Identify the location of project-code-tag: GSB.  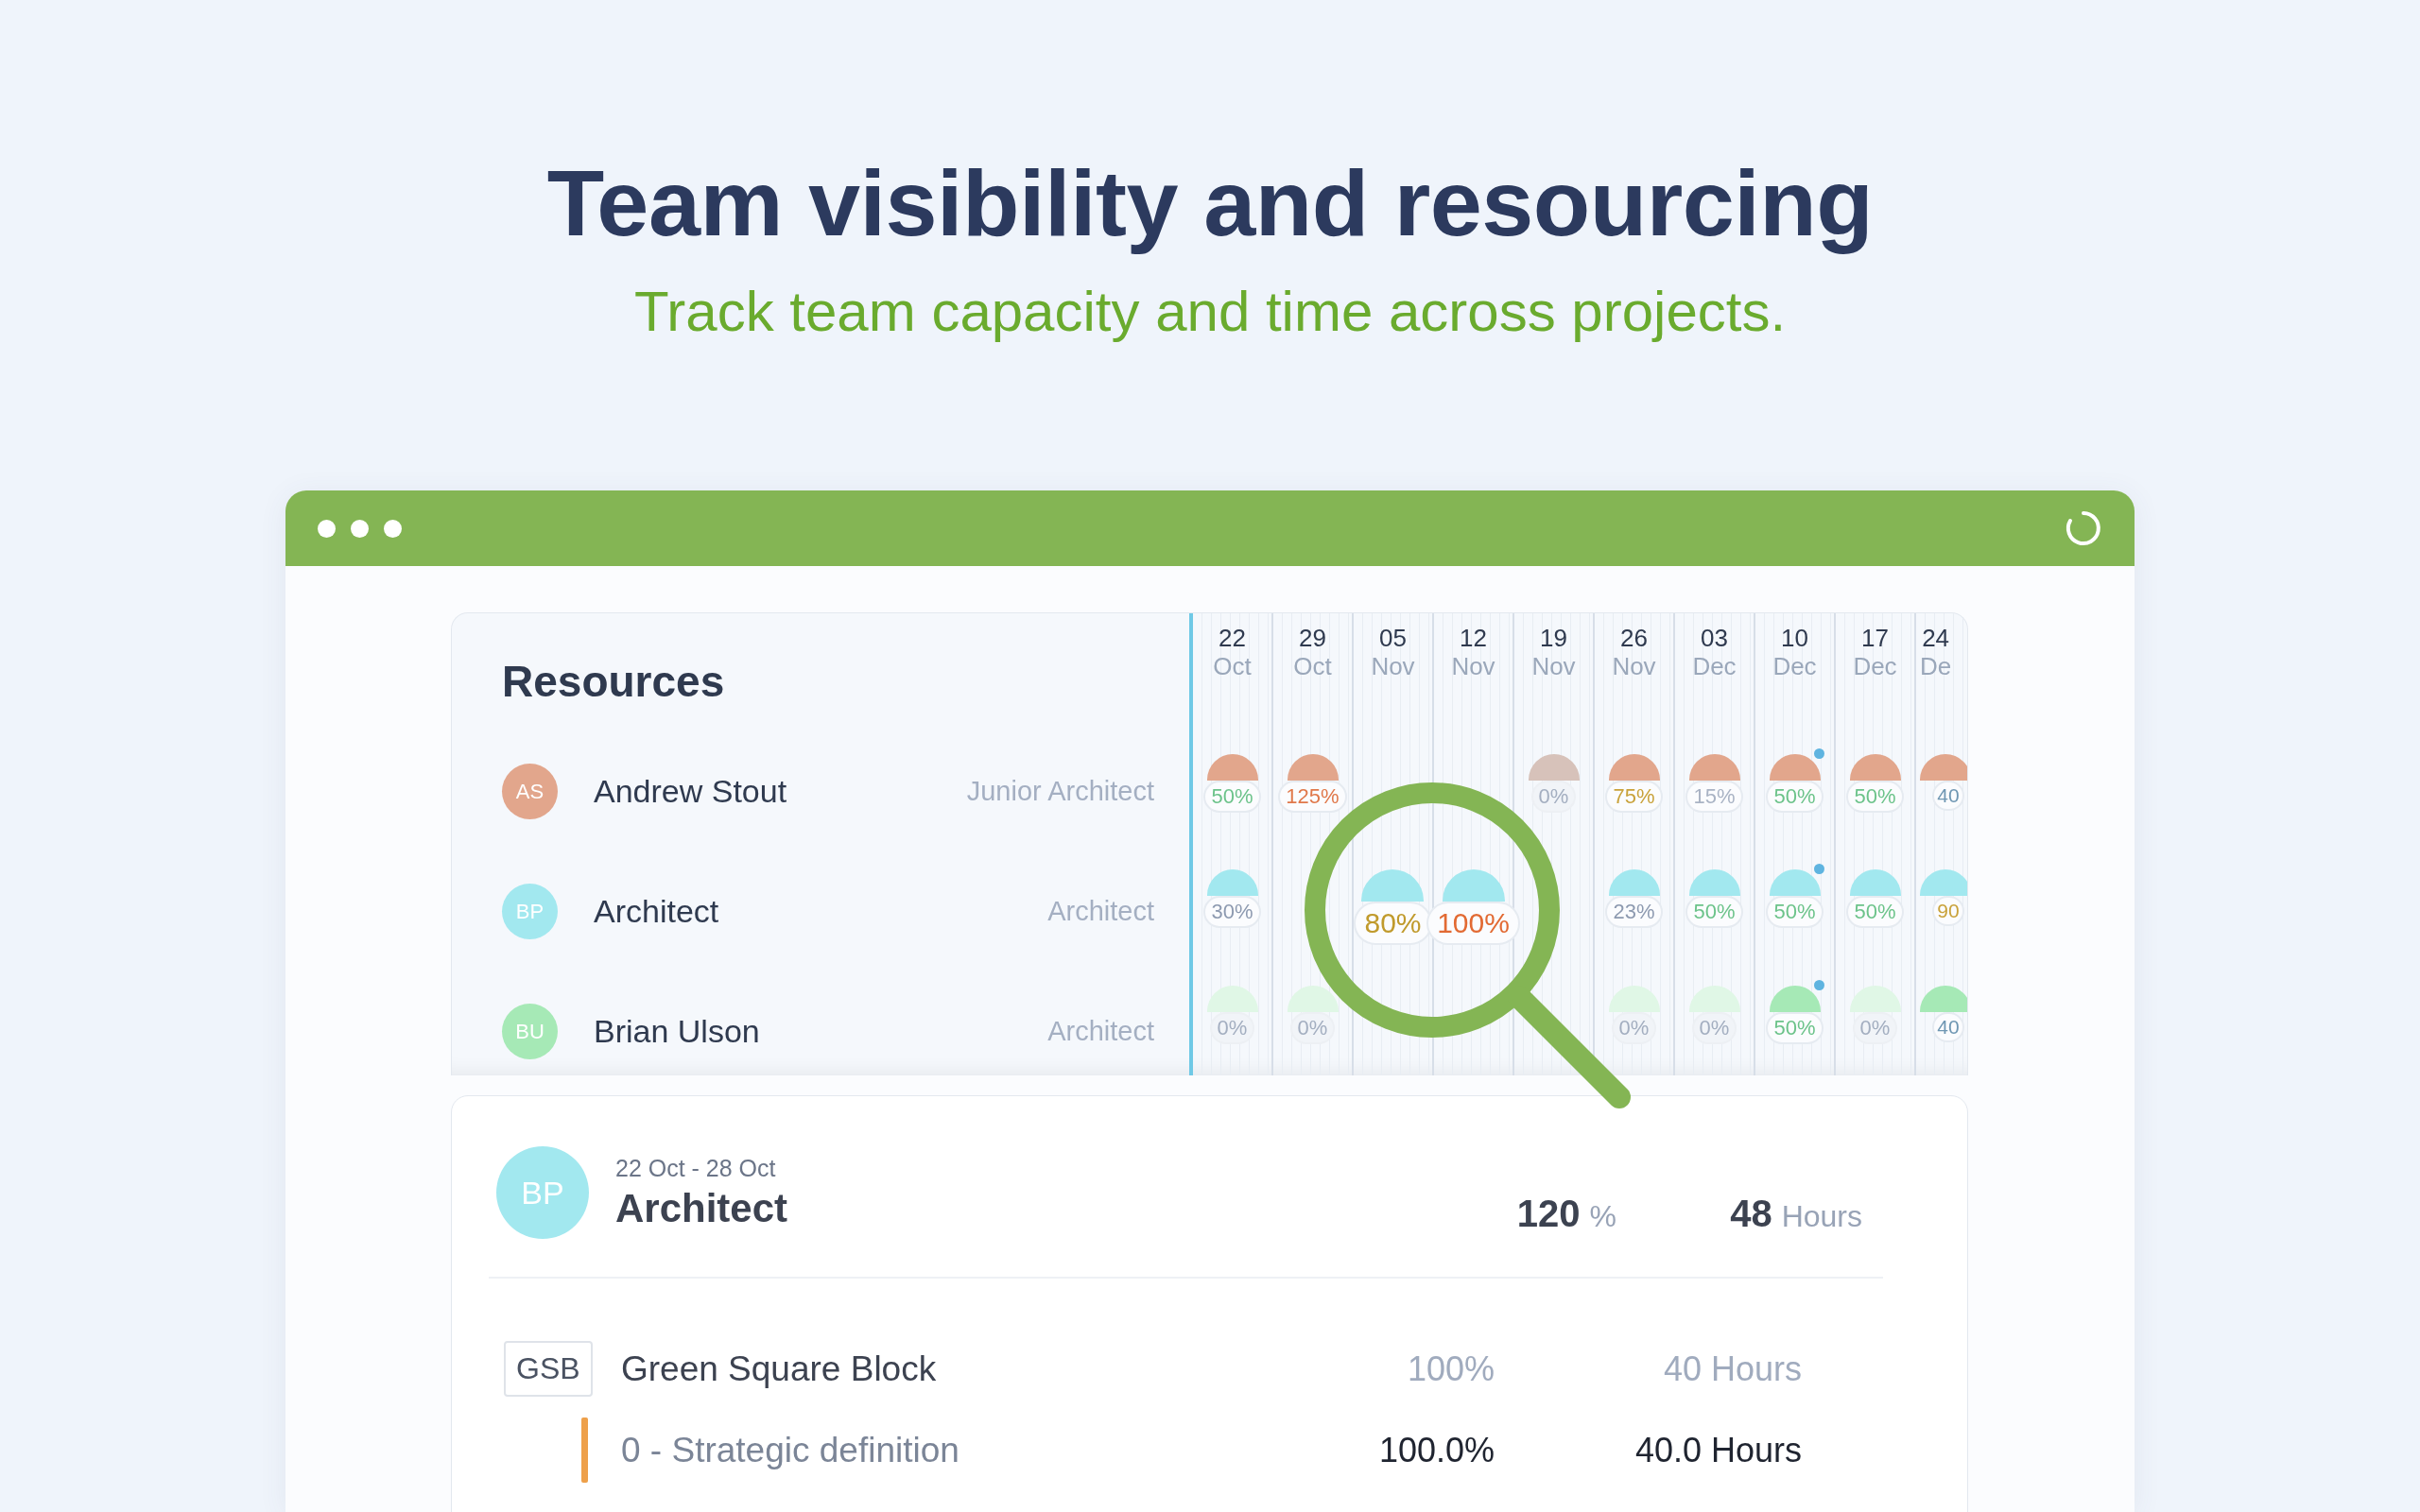
(548, 1369).